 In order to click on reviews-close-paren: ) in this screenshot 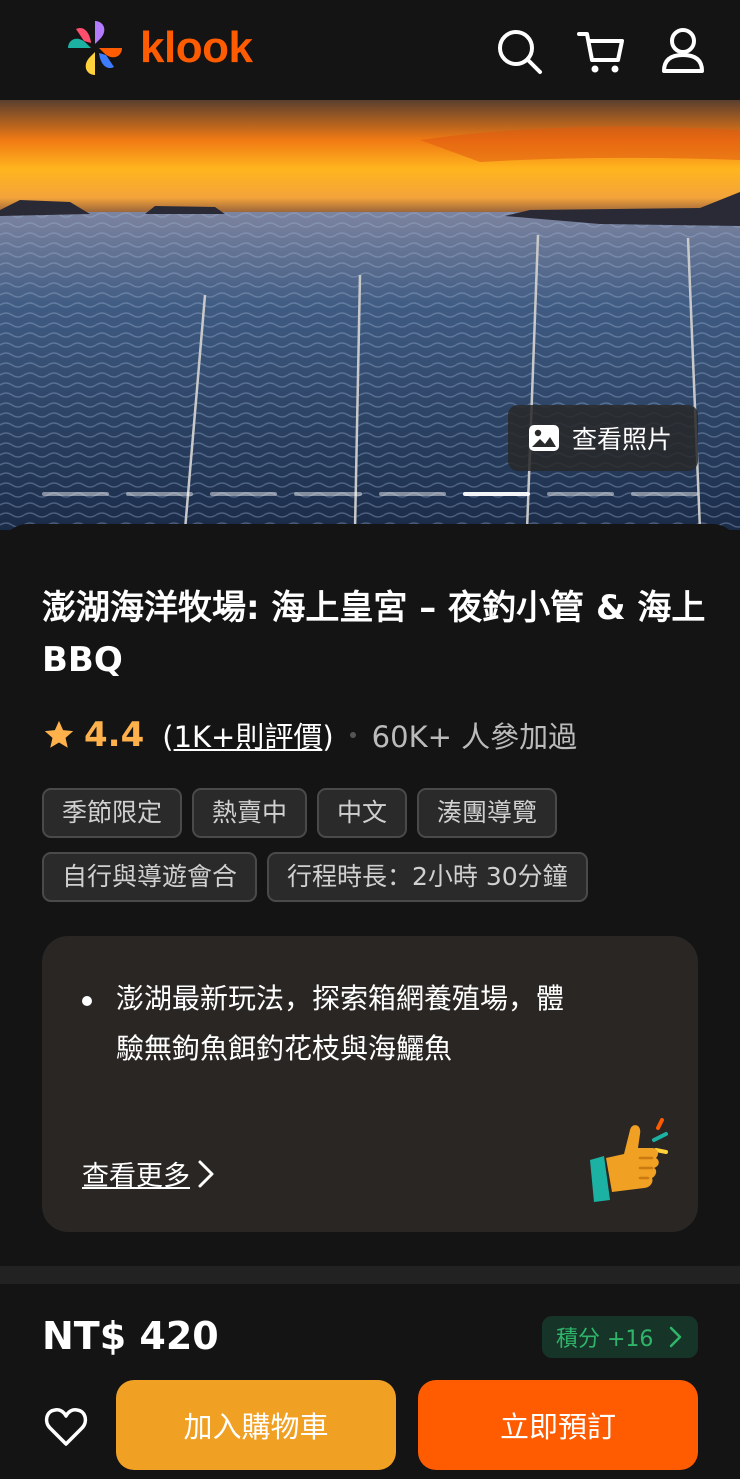, I will do `click(328, 737)`.